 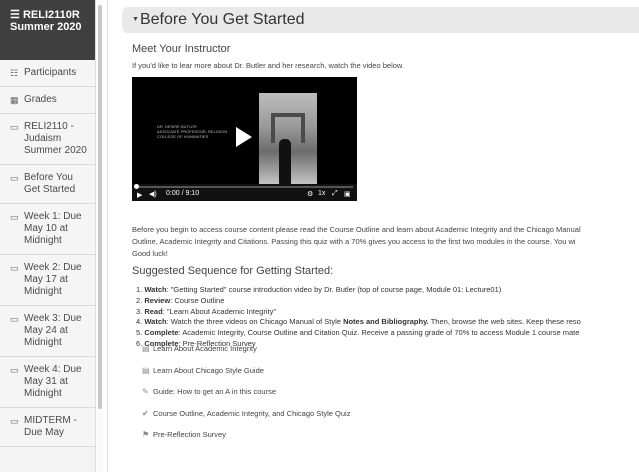 What do you see at coordinates (107, 236) in the screenshot?
I see `divider` at bounding box center [107, 236].